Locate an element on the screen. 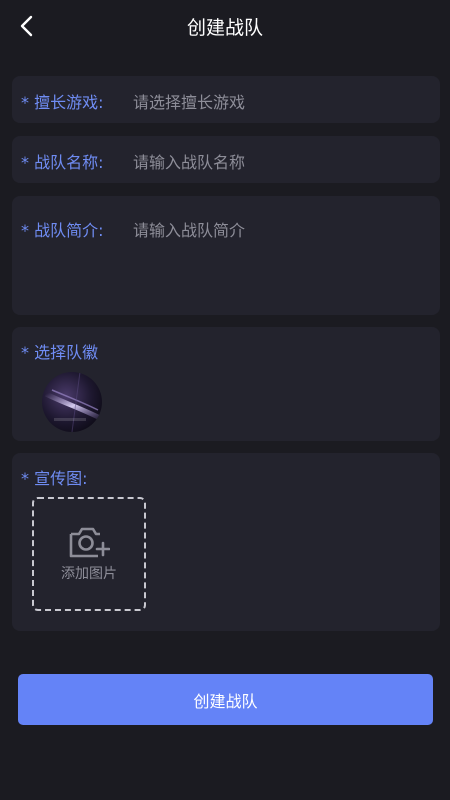  game-label: * 擅长游戏: is located at coordinates (62, 102).